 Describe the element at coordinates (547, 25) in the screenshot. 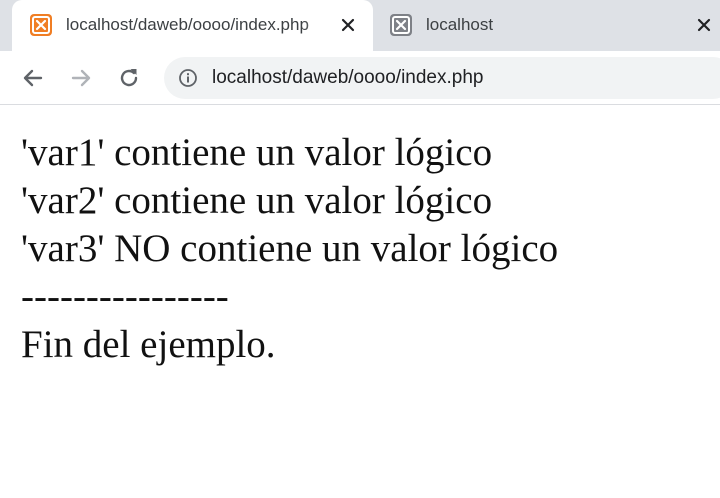

I see `tab-localhost: localhost` at that location.